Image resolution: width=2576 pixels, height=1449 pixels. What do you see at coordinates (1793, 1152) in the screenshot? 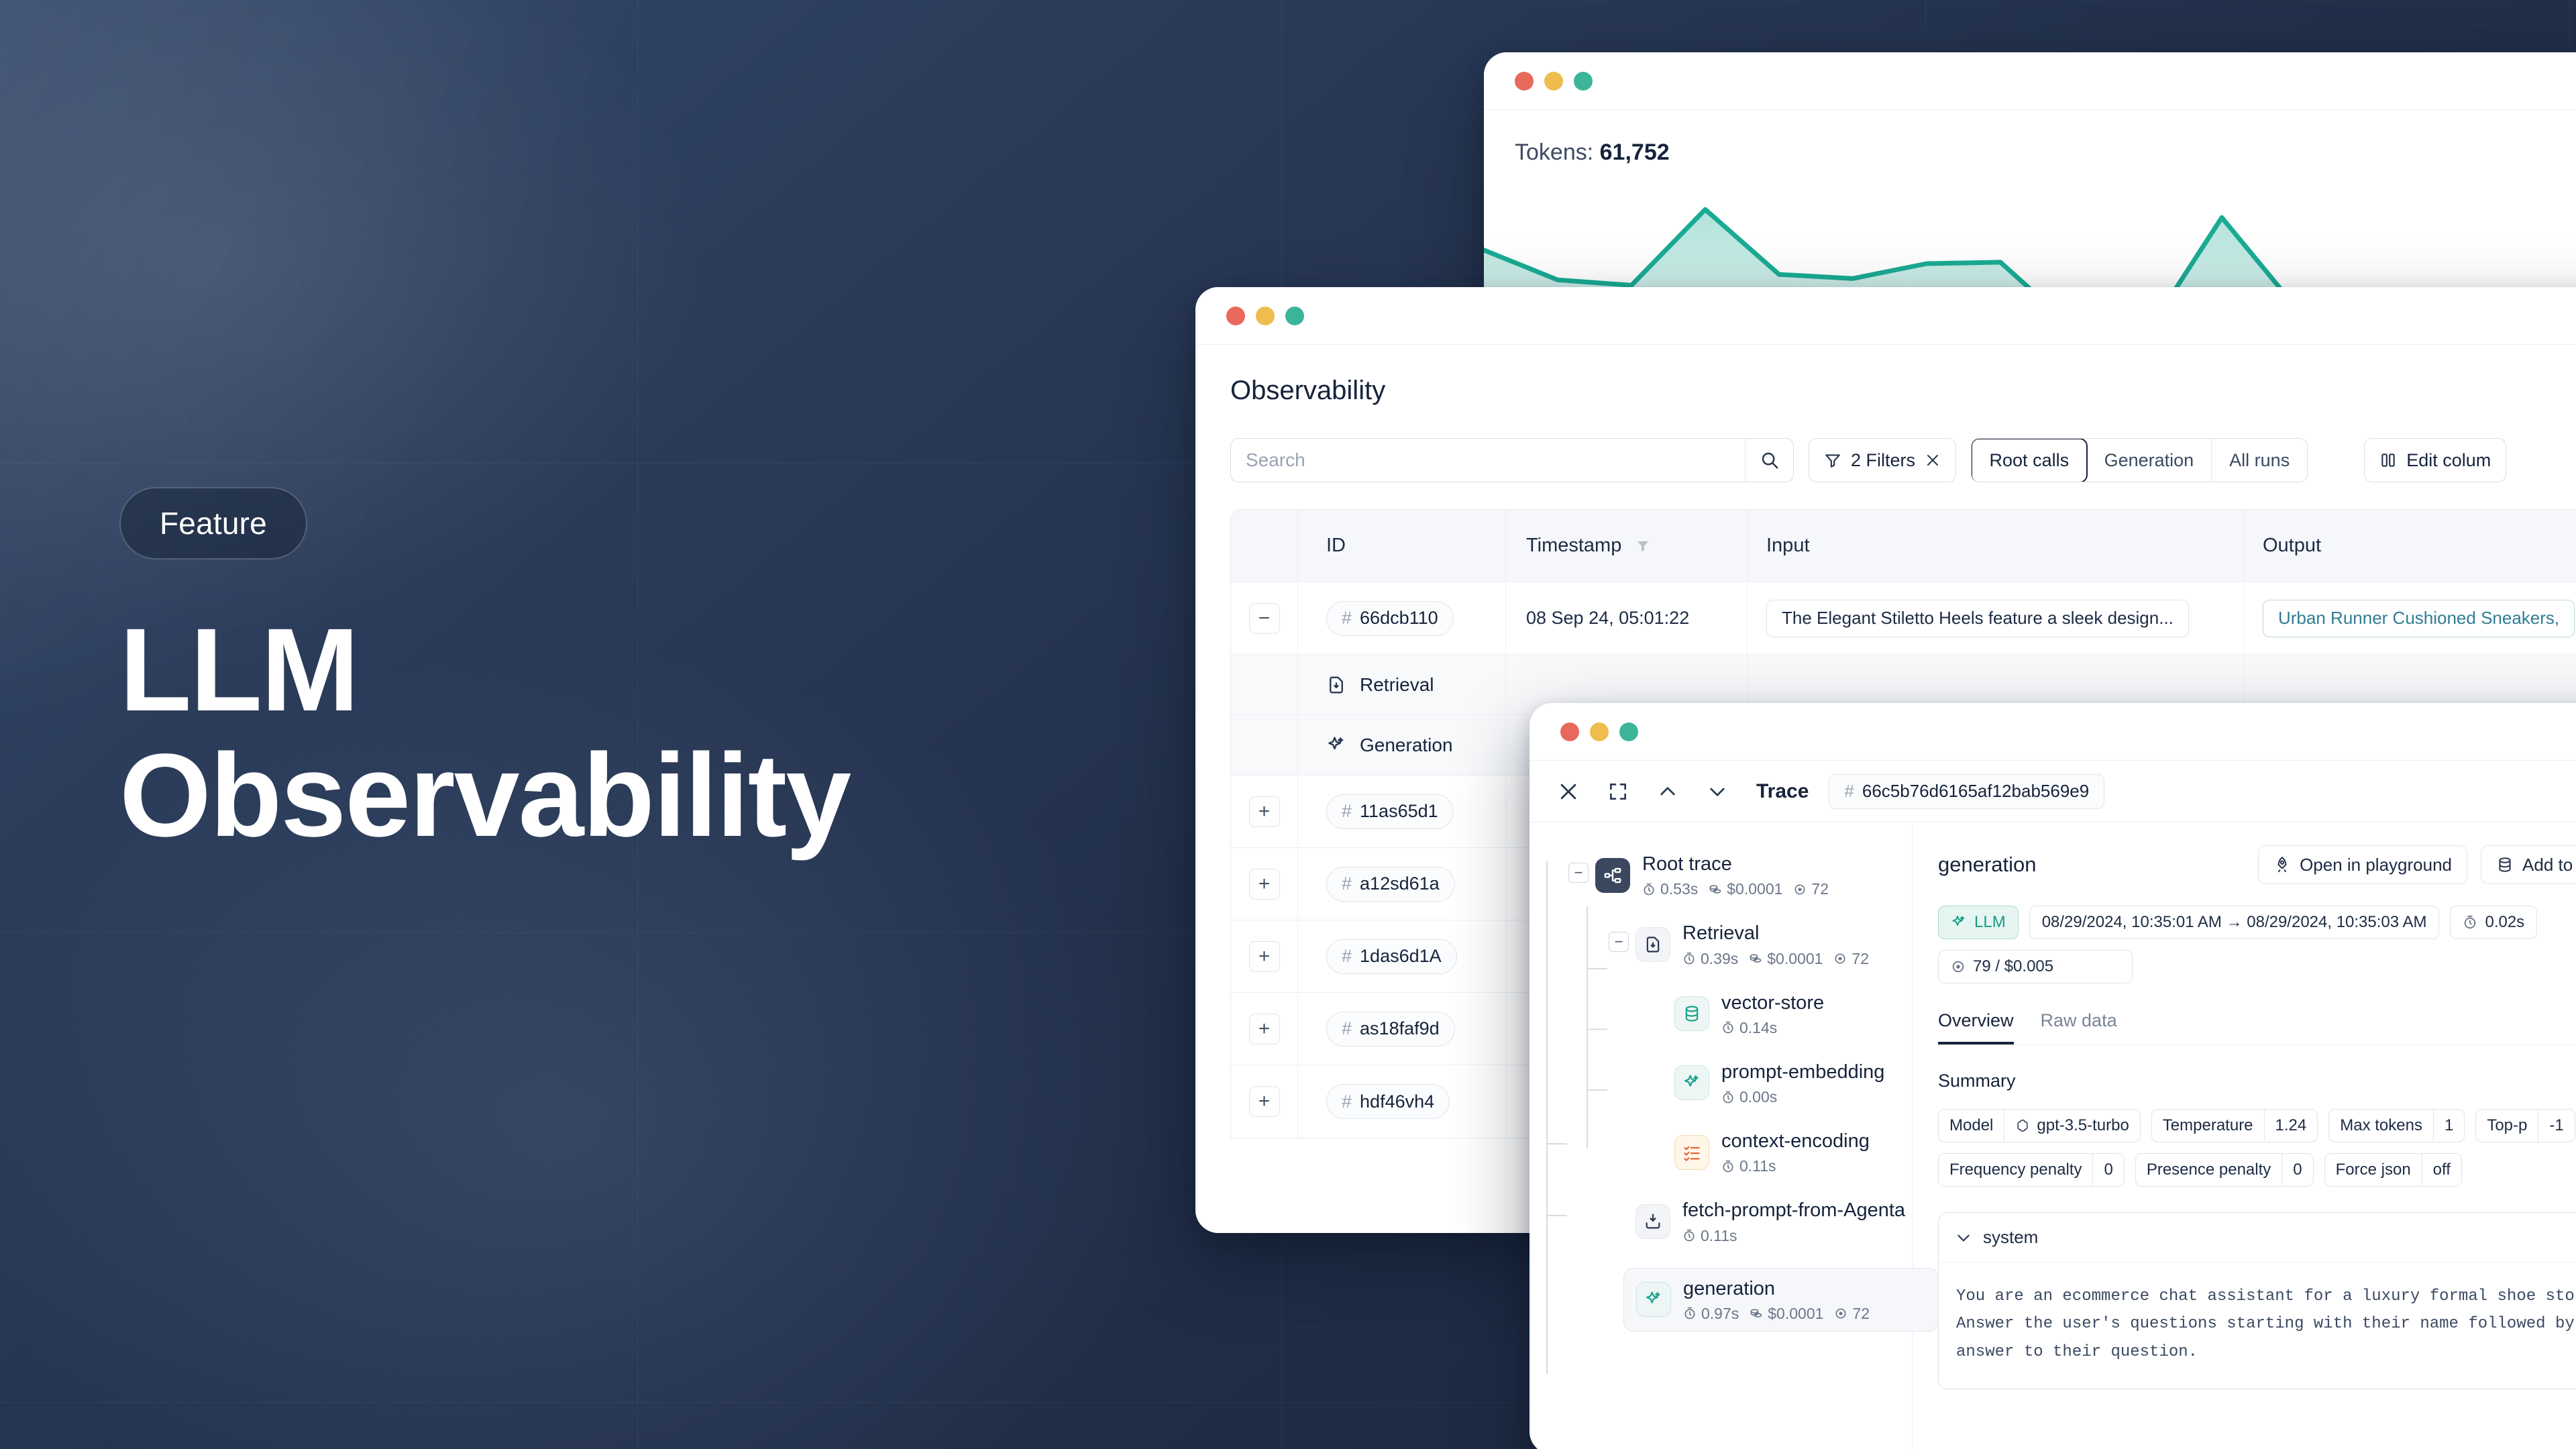
I see `tree-node-context-encoding: context-encoding 0.11s` at bounding box center [1793, 1152].